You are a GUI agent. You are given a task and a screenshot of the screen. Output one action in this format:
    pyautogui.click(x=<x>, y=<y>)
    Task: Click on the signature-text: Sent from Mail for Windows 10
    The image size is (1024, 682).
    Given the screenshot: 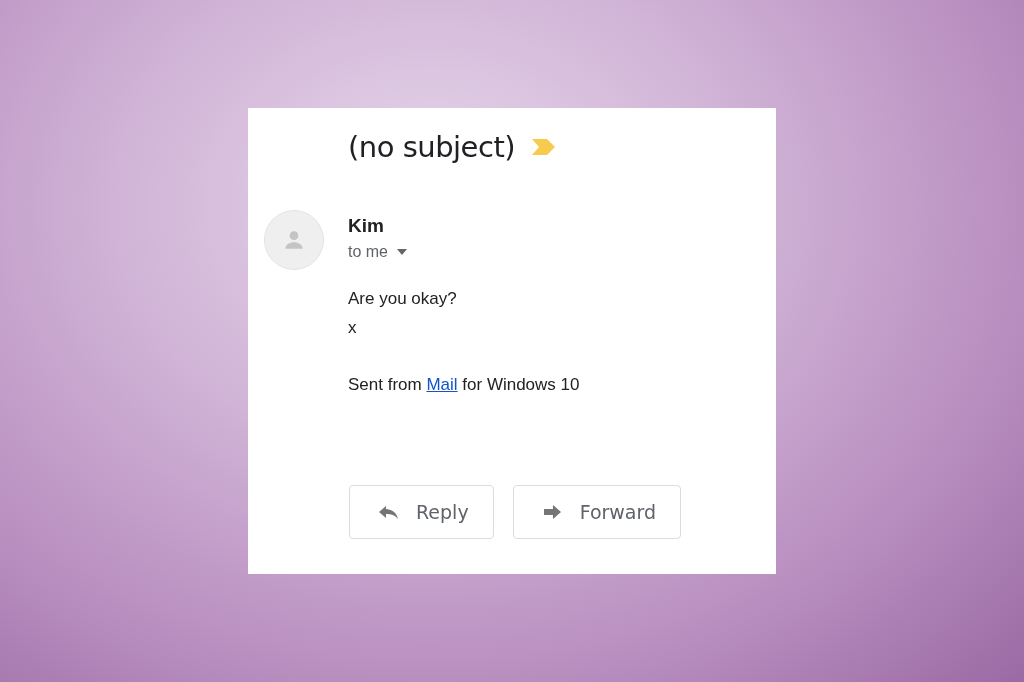 What is the action you would take?
    pyautogui.click(x=464, y=385)
    